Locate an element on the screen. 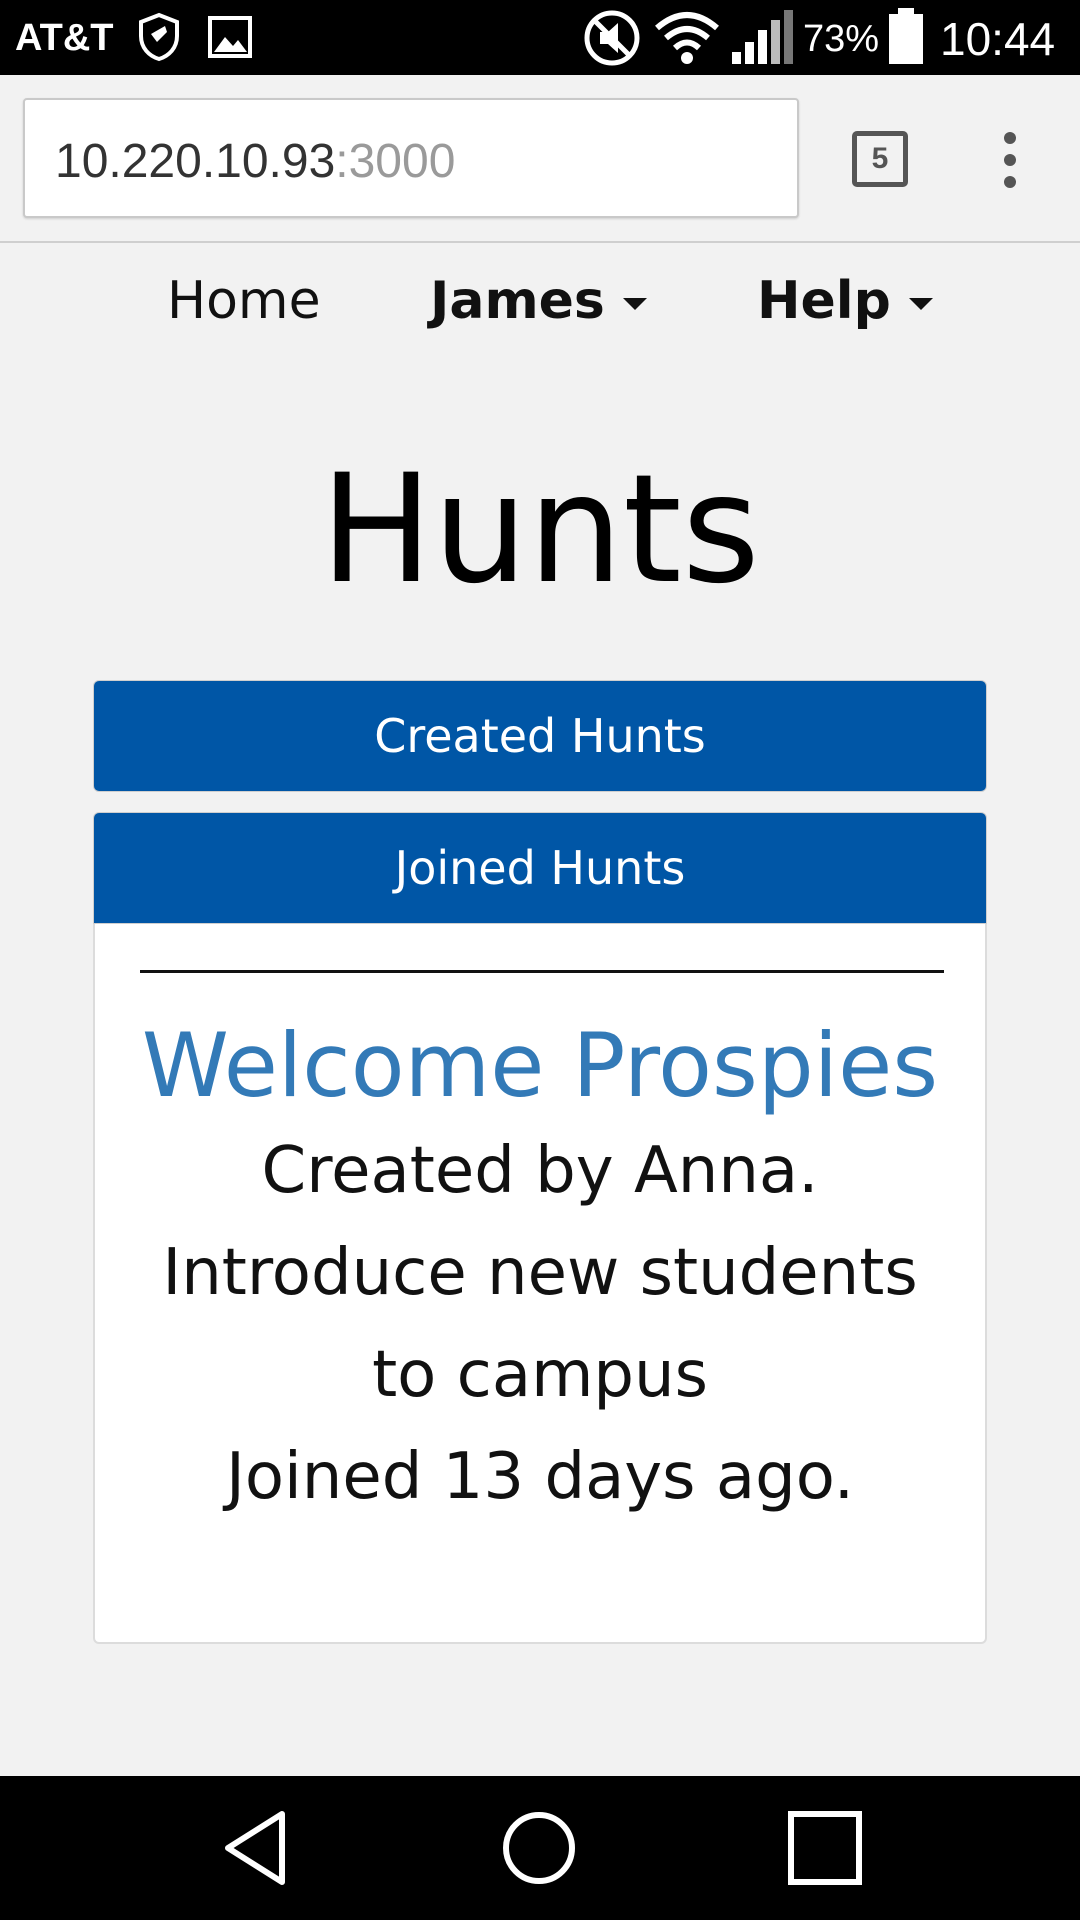  battery-percent: 73% is located at coordinates (841, 39).